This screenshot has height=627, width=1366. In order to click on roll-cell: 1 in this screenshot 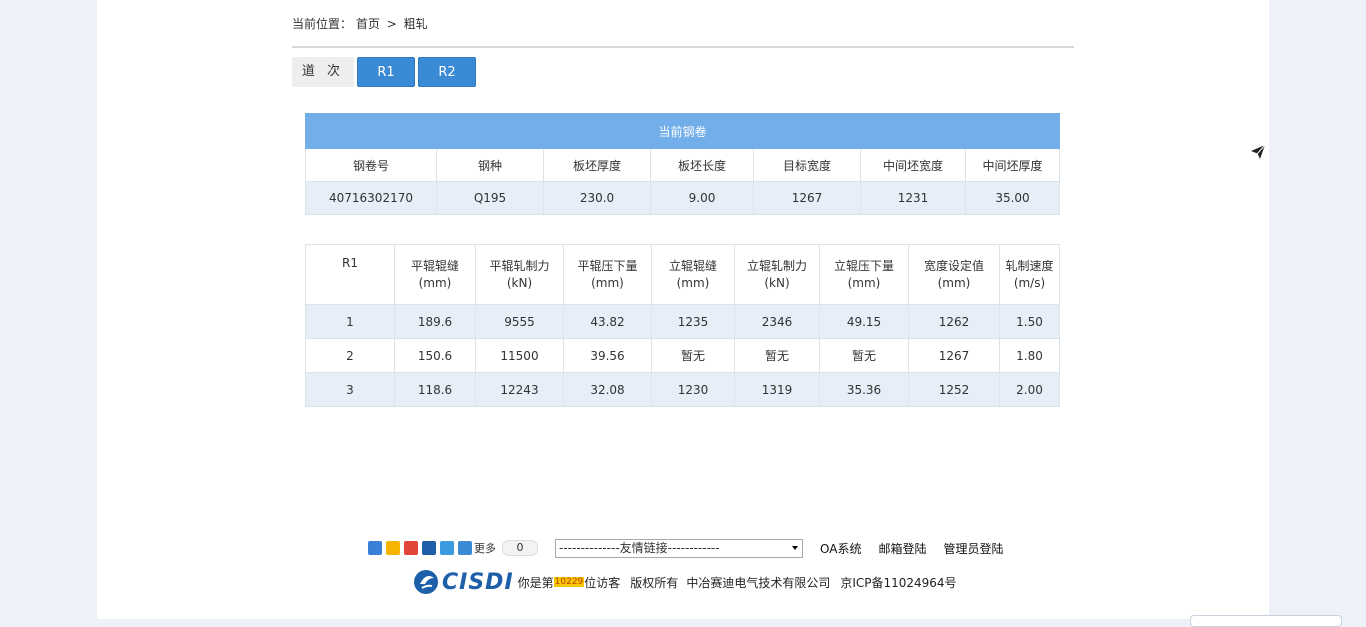, I will do `click(350, 321)`.